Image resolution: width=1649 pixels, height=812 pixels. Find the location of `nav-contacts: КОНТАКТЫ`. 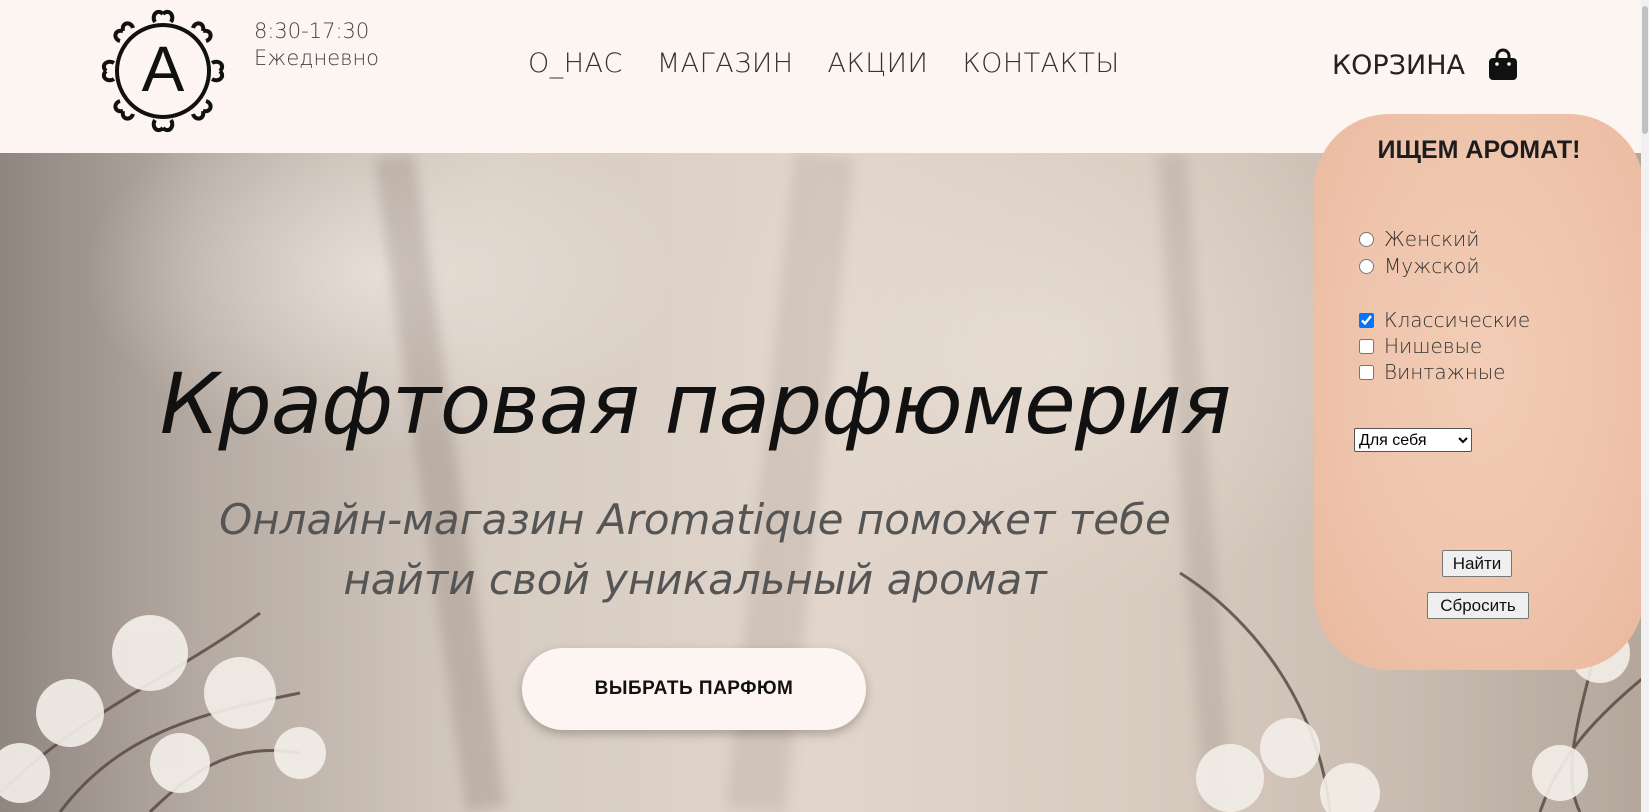

nav-contacts: КОНТАКТЫ is located at coordinates (1040, 63).